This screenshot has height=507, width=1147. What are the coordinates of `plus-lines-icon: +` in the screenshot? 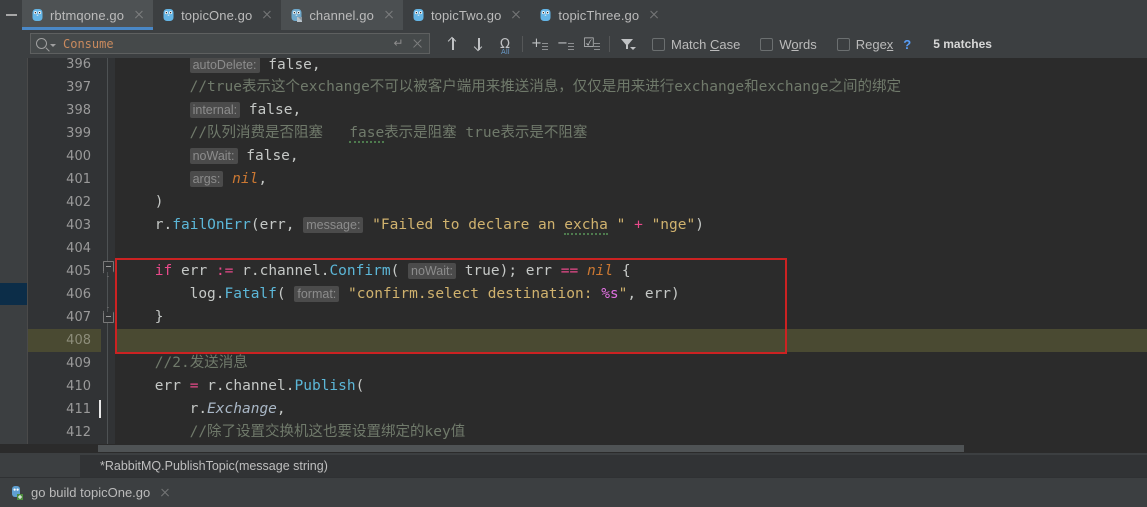 It's located at (540, 44).